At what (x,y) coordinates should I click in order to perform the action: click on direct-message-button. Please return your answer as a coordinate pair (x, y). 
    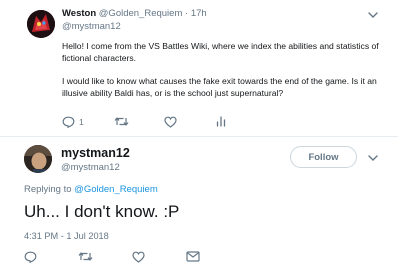
    Looking at the image, I should click on (193, 256).